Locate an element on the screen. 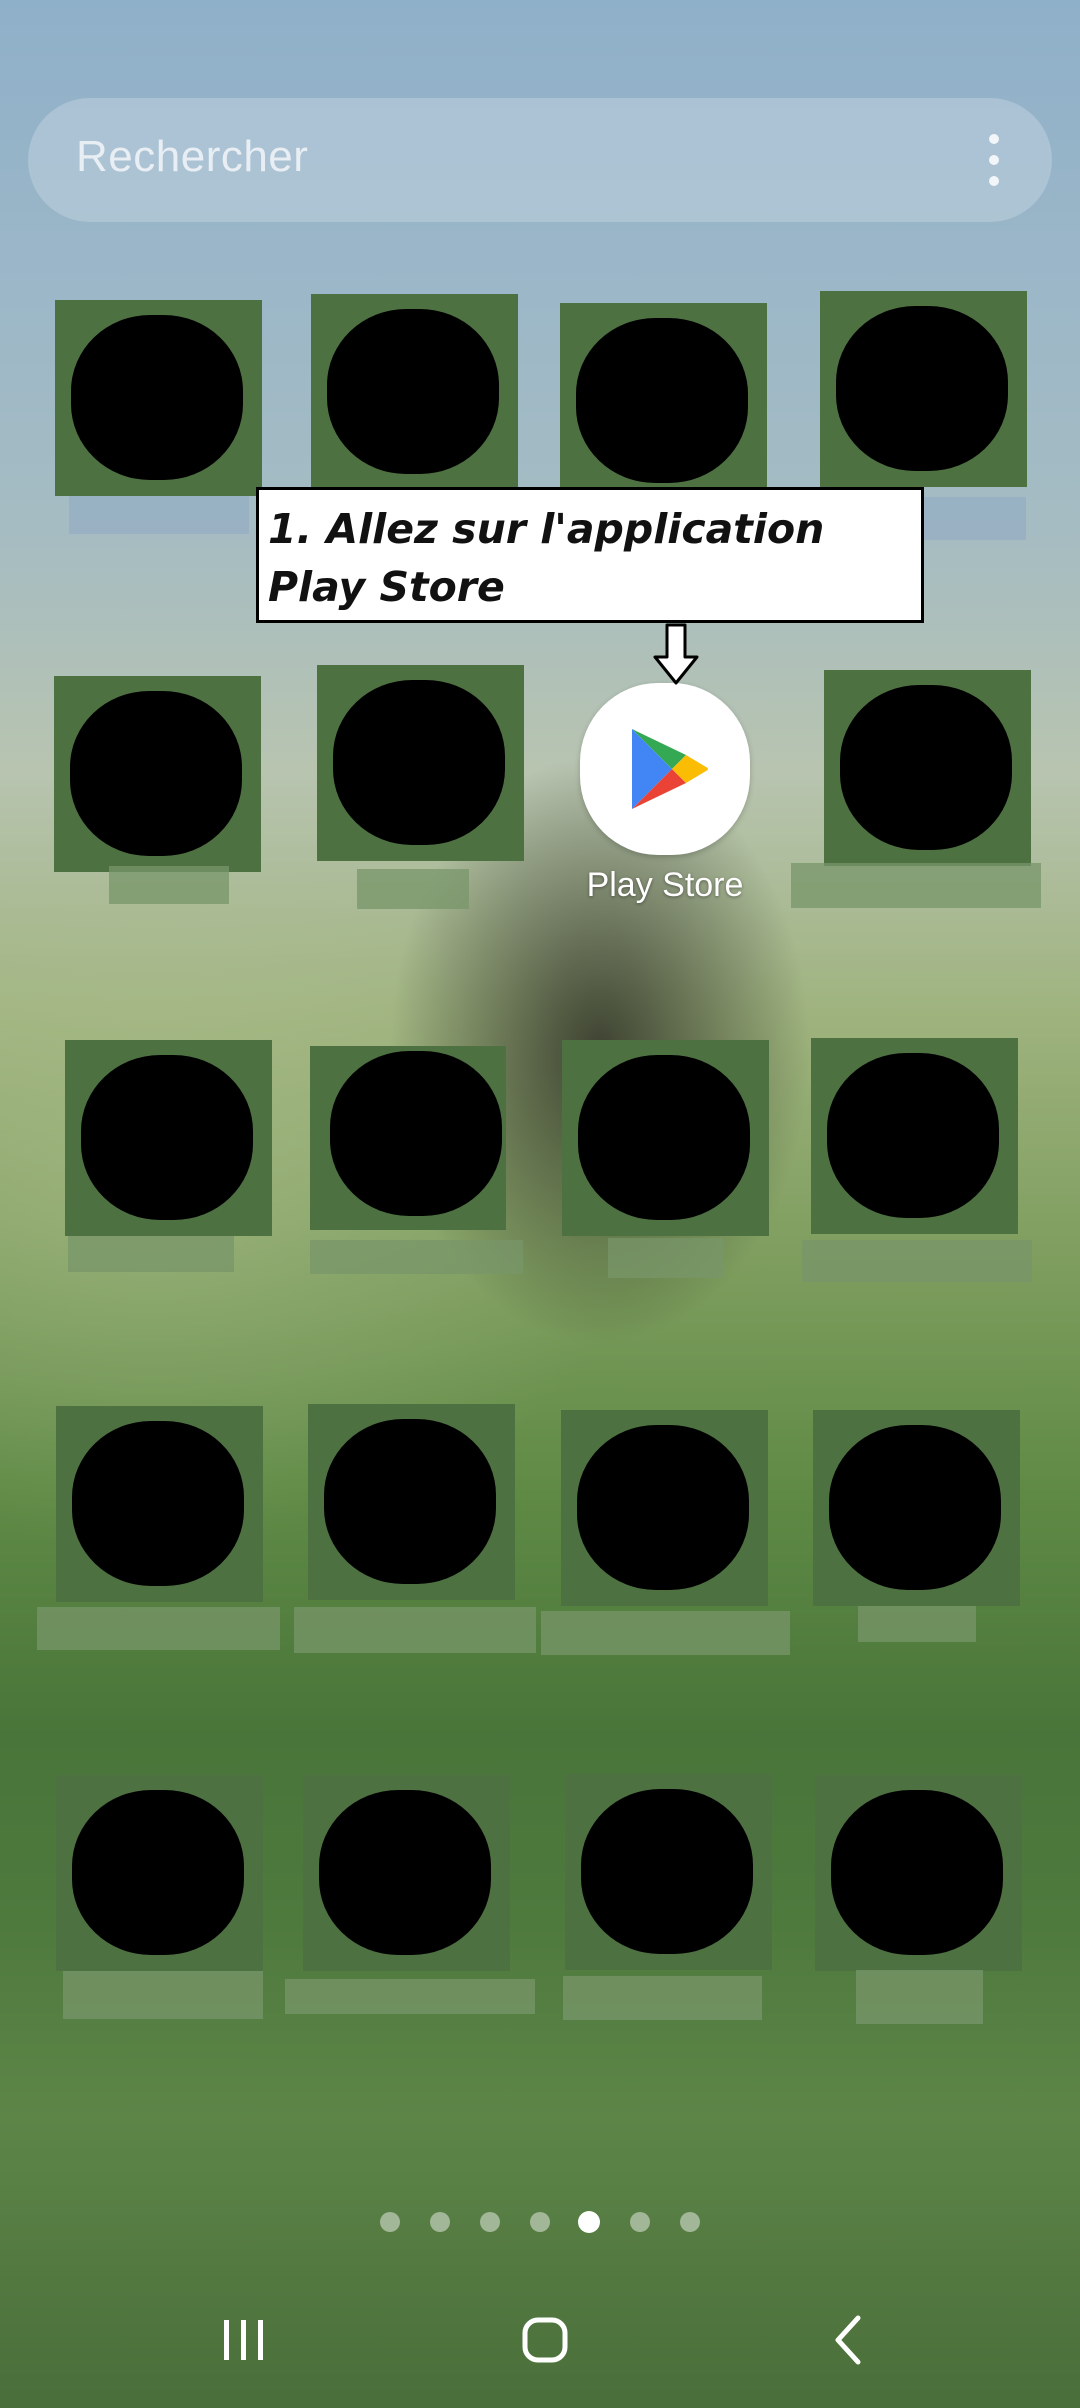  more-vertical-icon is located at coordinates (994, 160).